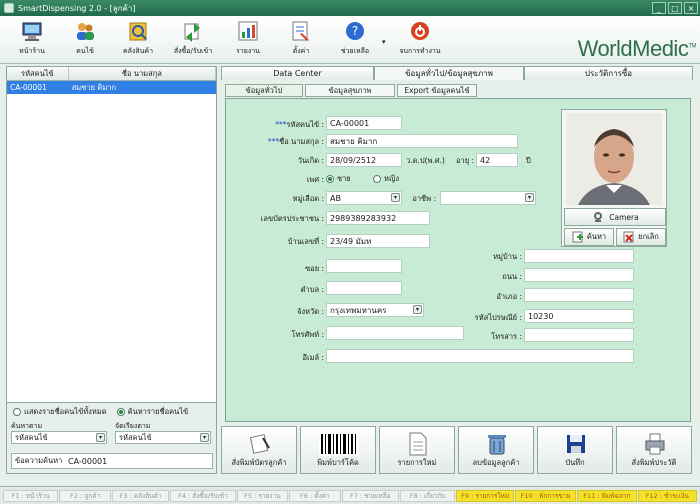  I want to click on province-select: กรุงเทพมหานคร ▾, so click(375, 310).